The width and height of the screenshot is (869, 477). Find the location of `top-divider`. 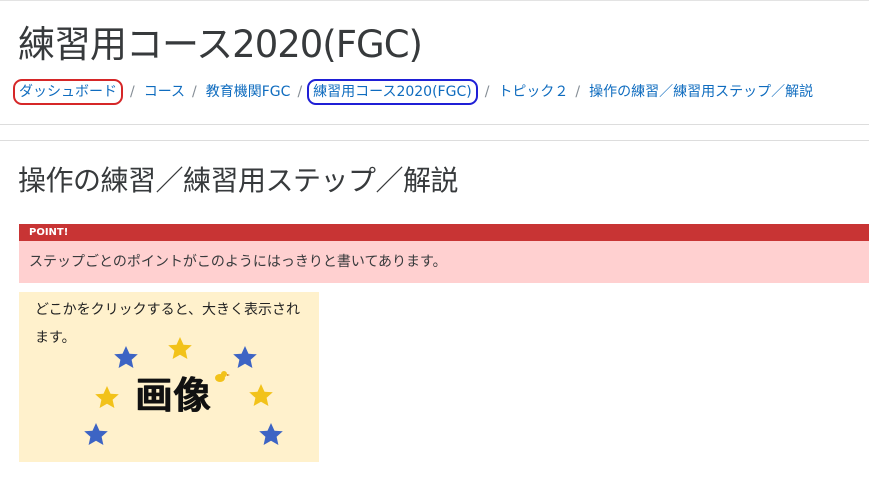

top-divider is located at coordinates (434, 0).